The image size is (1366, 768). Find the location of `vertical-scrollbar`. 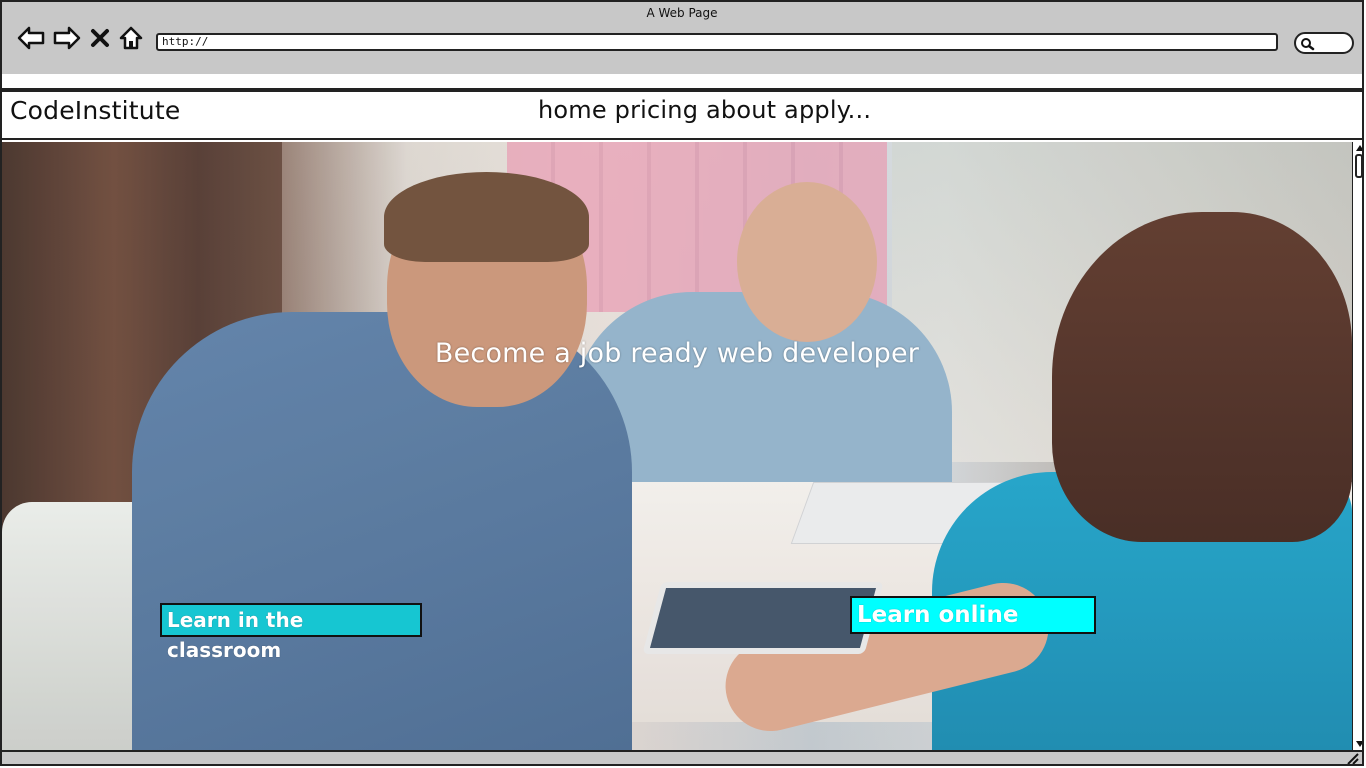

vertical-scrollbar is located at coordinates (1357, 446).